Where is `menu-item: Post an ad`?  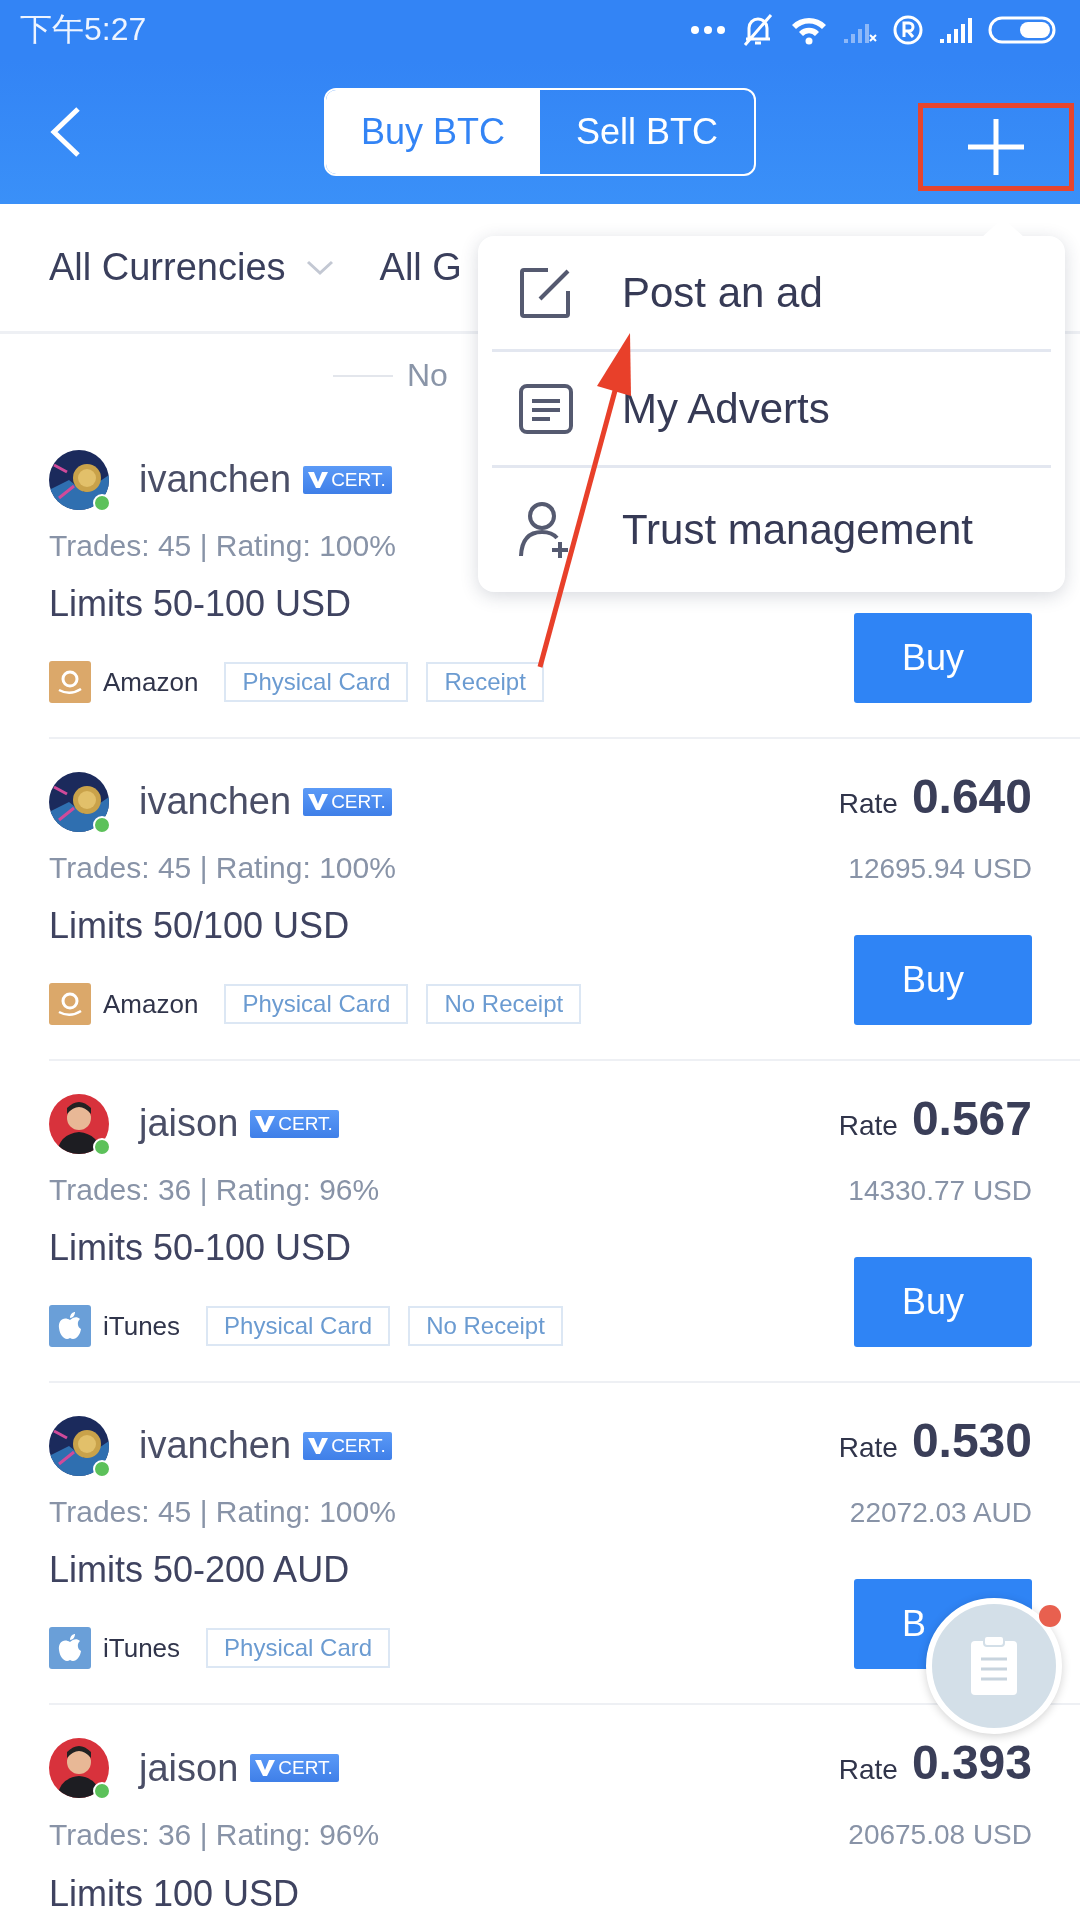
menu-item: Post an ad is located at coordinates (771, 294).